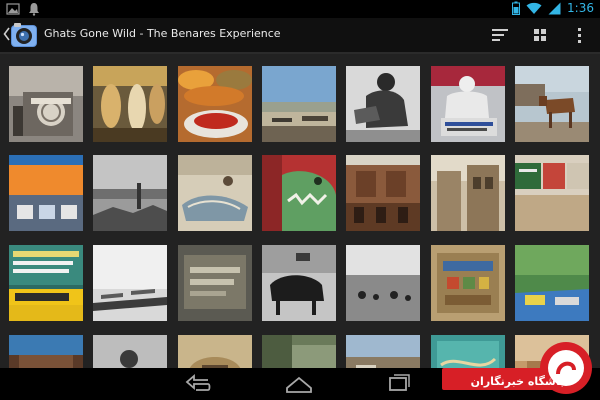 The width and height of the screenshot is (600, 400). Describe the element at coordinates (34, 9) in the screenshot. I see `notification-icon` at that location.